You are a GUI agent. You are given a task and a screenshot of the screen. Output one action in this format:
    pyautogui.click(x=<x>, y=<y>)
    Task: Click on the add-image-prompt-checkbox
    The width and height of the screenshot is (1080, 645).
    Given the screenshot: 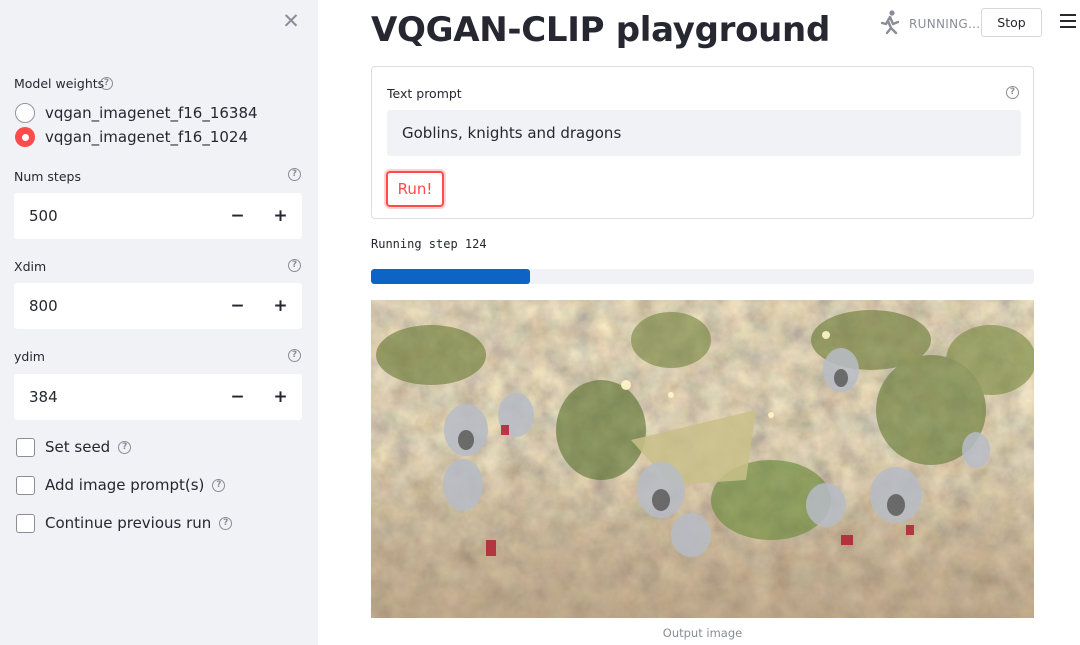 What is the action you would take?
    pyautogui.click(x=25, y=485)
    